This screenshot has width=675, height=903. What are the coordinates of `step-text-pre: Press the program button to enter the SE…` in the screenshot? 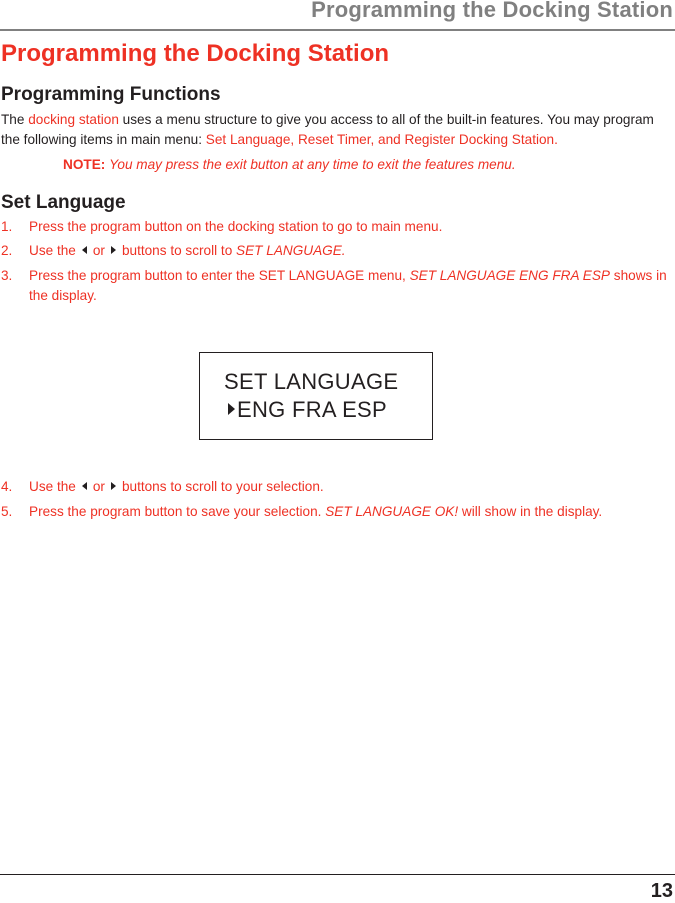 It's located at (219, 275).